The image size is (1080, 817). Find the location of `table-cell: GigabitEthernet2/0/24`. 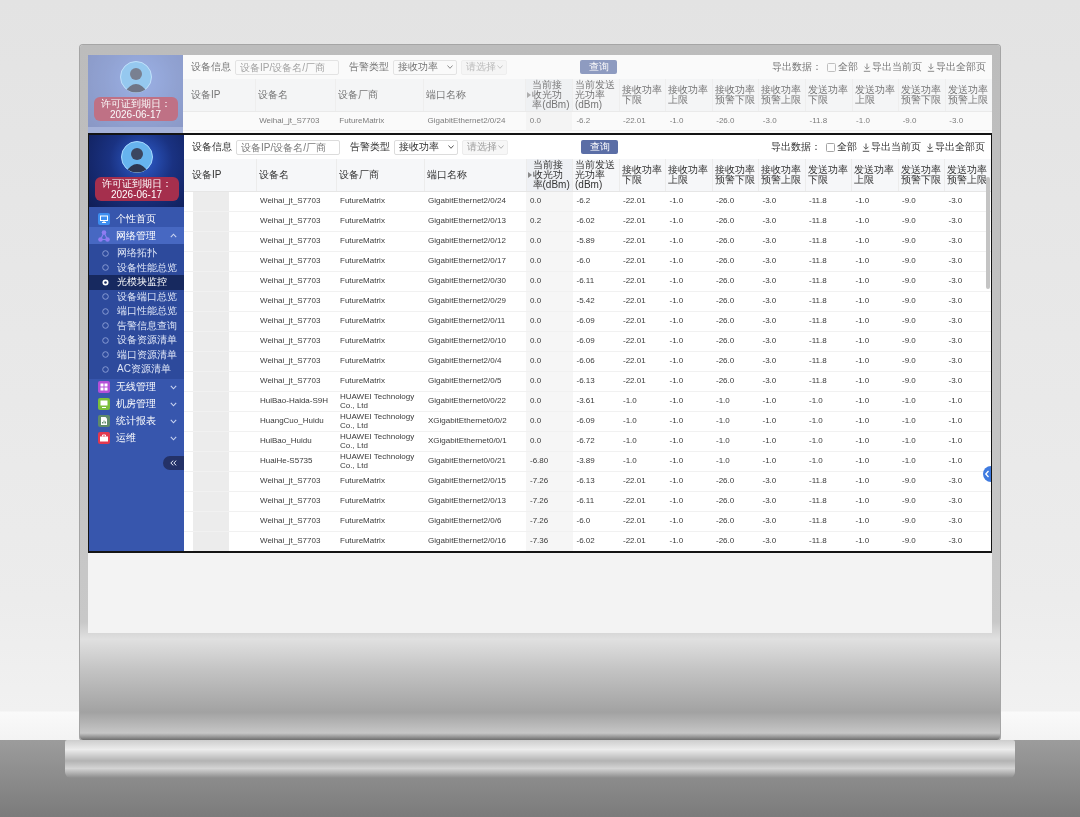

table-cell: GigabitEthernet2/0/24 is located at coordinates (474, 121).